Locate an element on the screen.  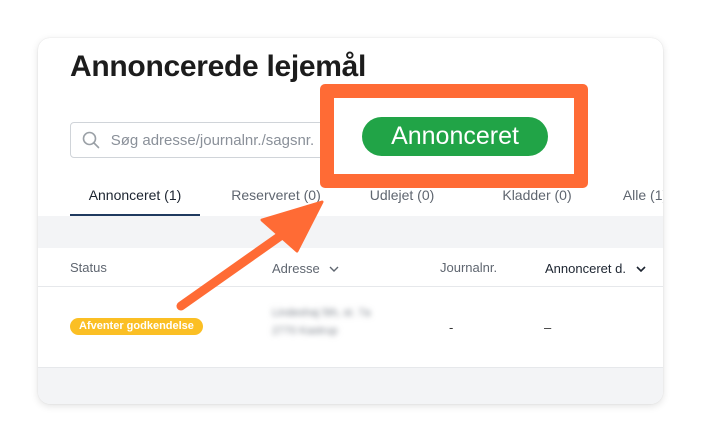
search-box is located at coordinates (210, 140).